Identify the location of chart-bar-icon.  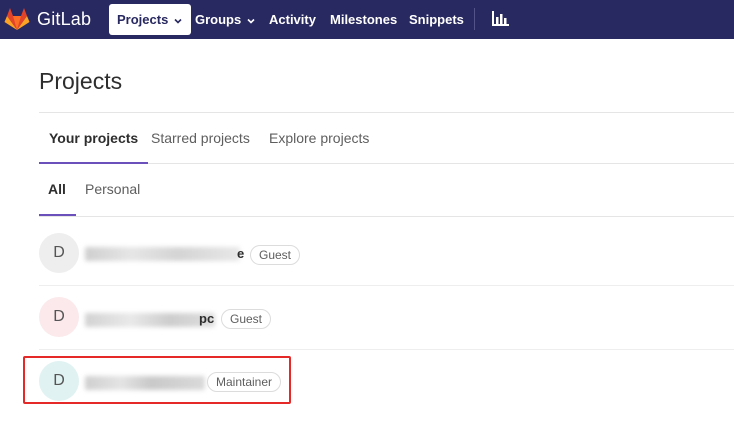
(500, 18).